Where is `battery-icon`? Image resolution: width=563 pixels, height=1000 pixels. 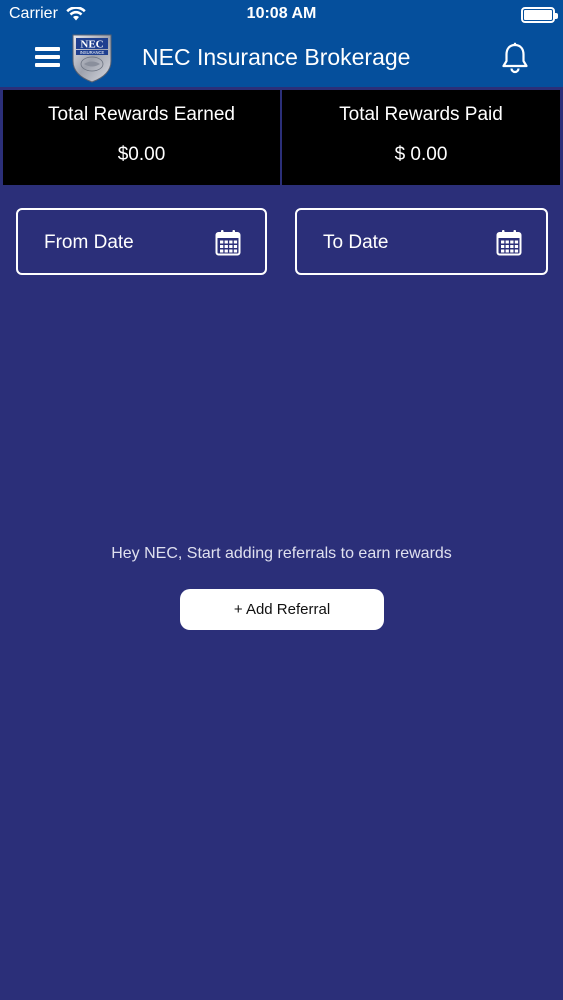
battery-icon is located at coordinates (539, 15).